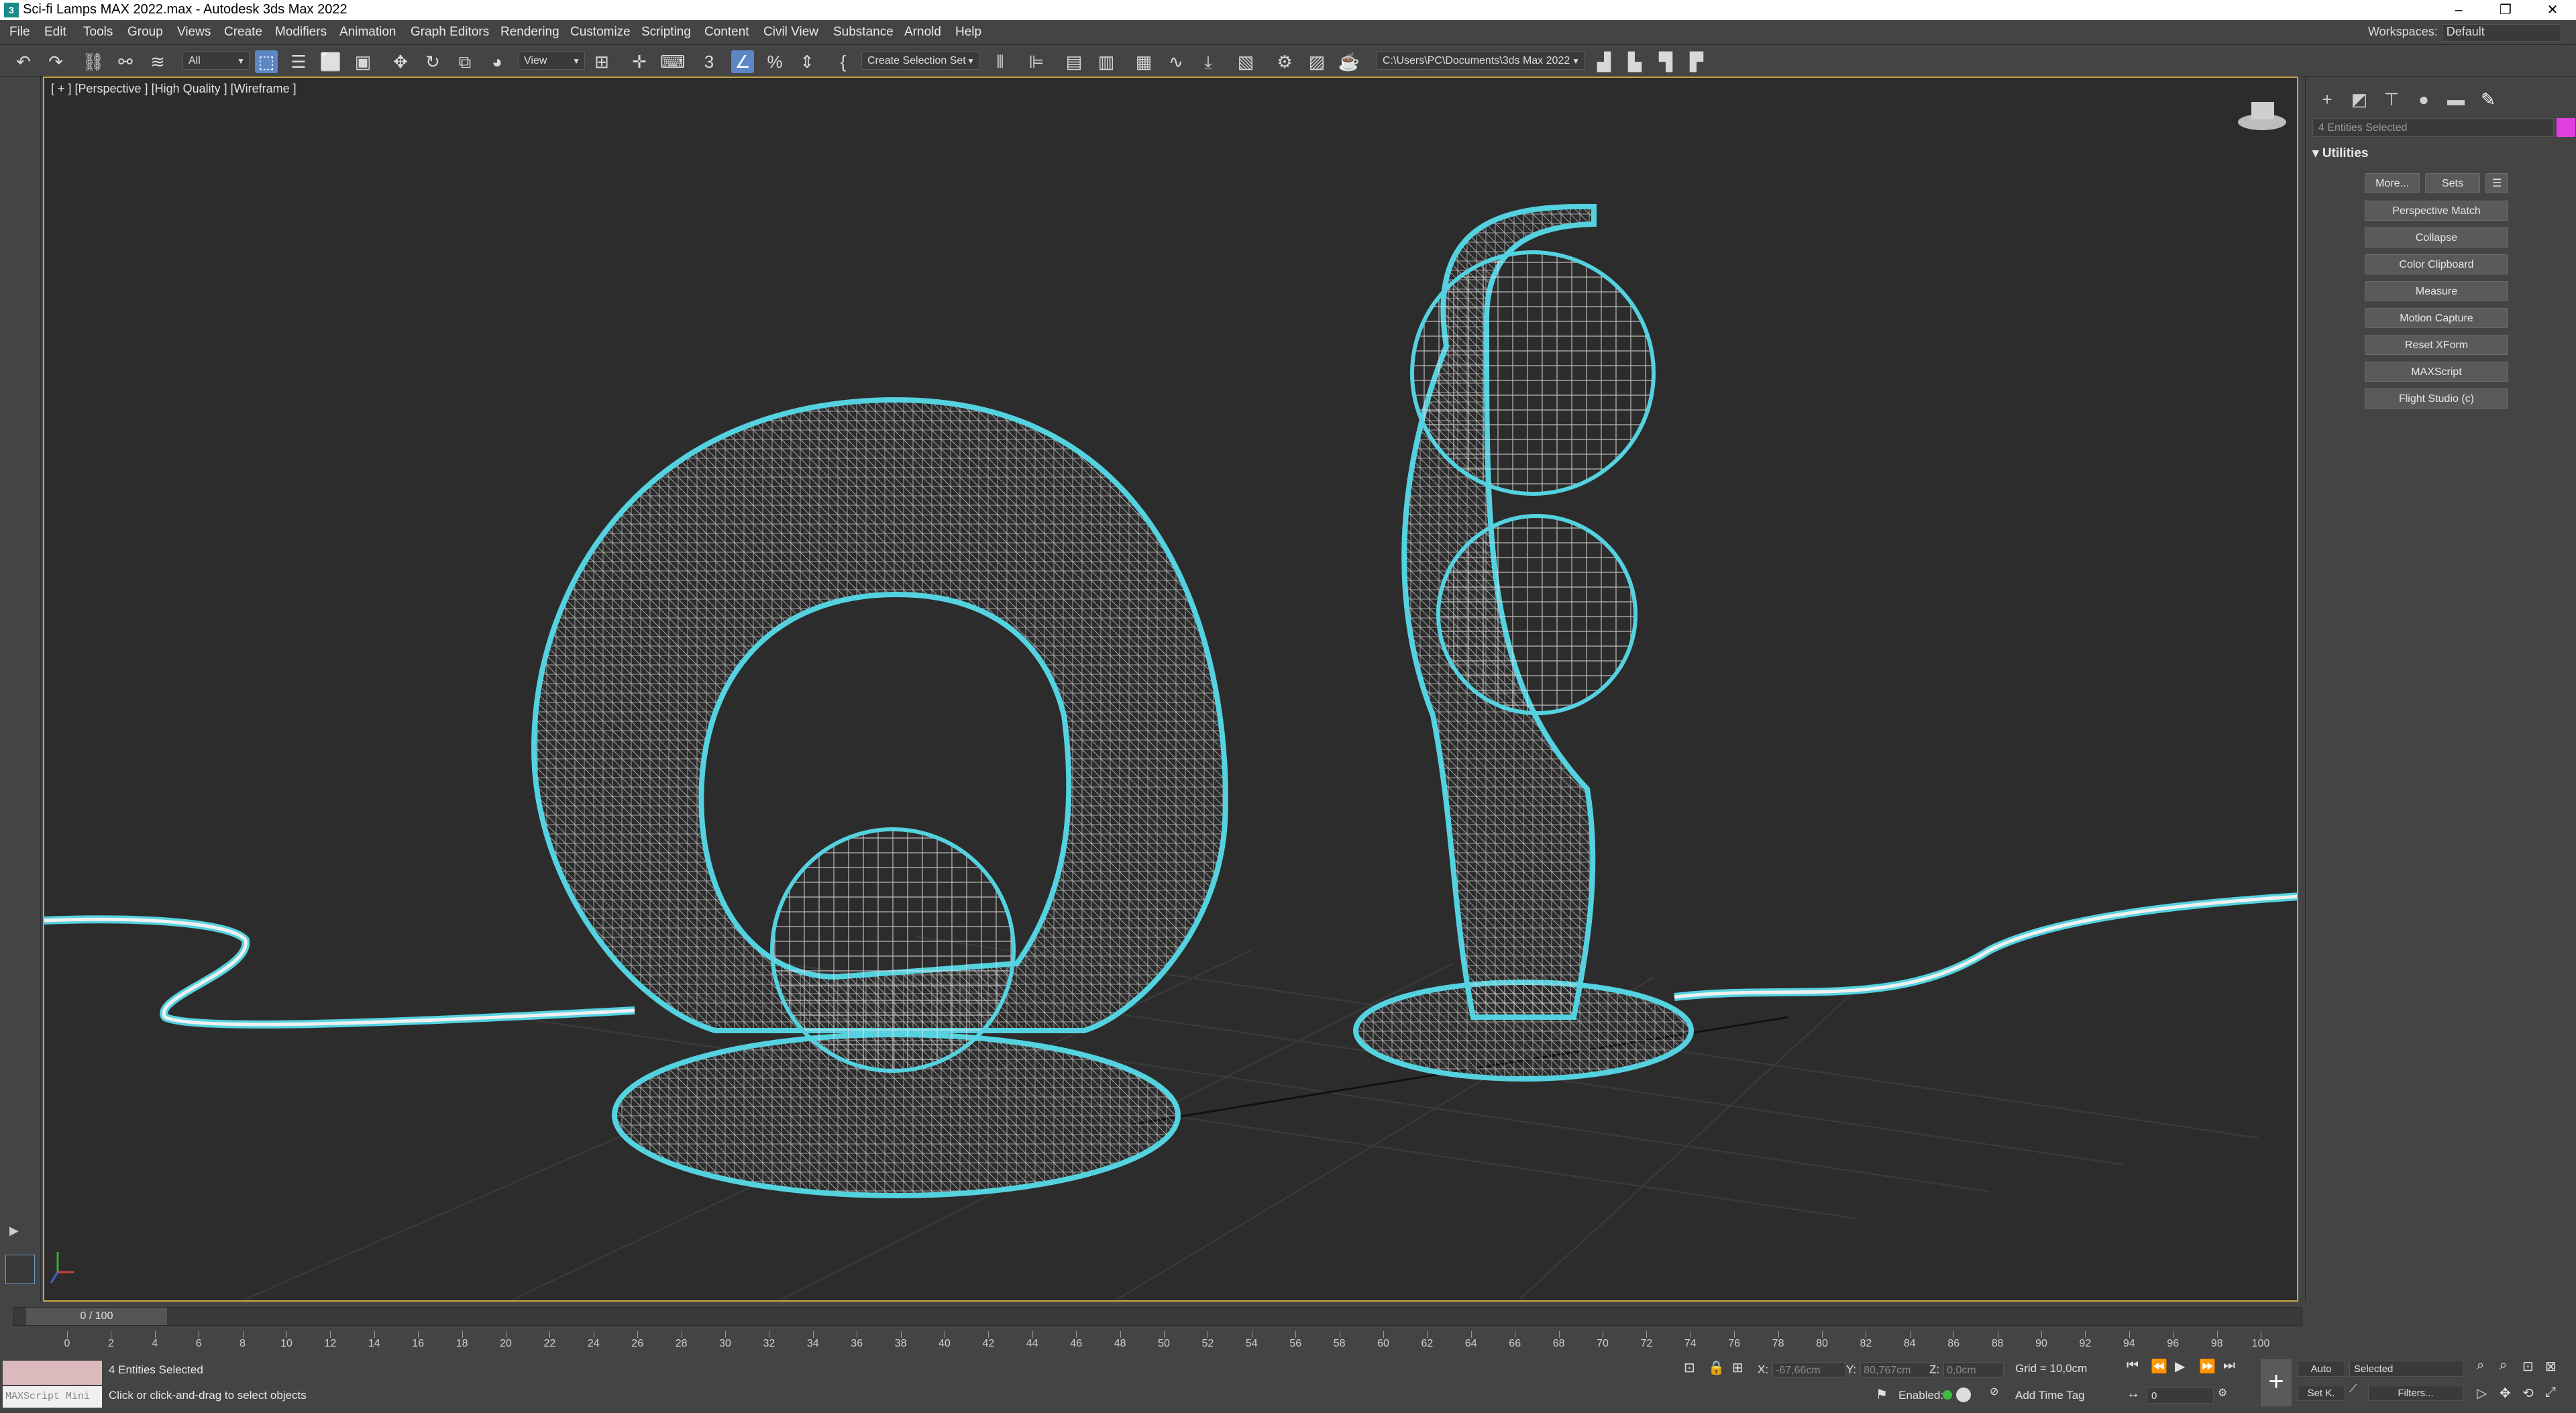  I want to click on x-field: -67,66cm, so click(1809, 1370).